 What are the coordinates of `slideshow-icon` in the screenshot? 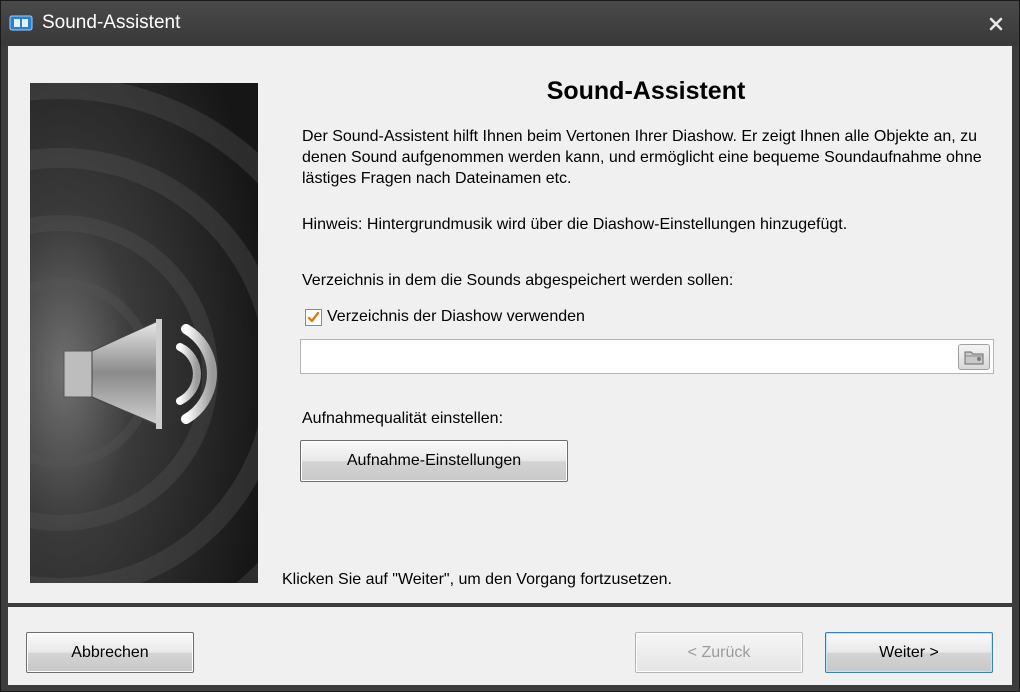 It's located at (21, 23).